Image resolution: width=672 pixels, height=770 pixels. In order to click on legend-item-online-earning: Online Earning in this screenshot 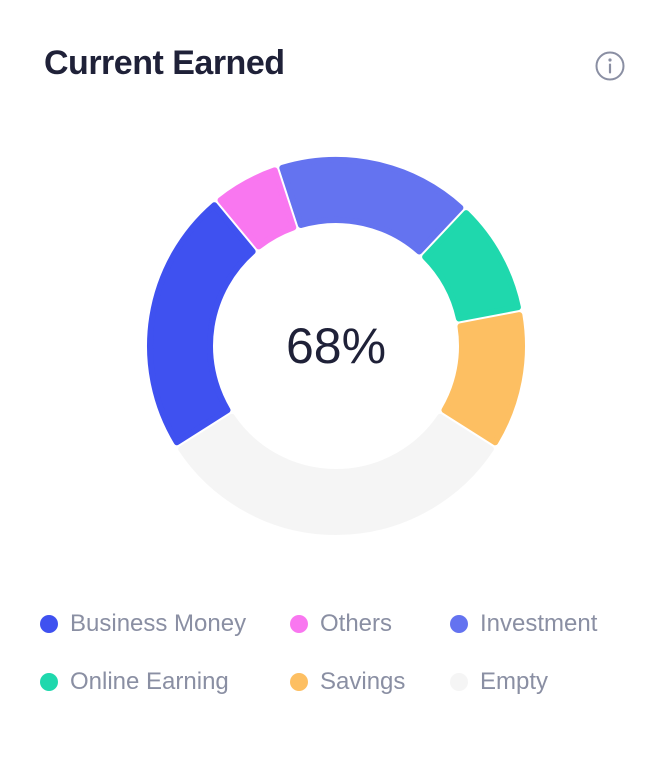, I will do `click(134, 682)`.